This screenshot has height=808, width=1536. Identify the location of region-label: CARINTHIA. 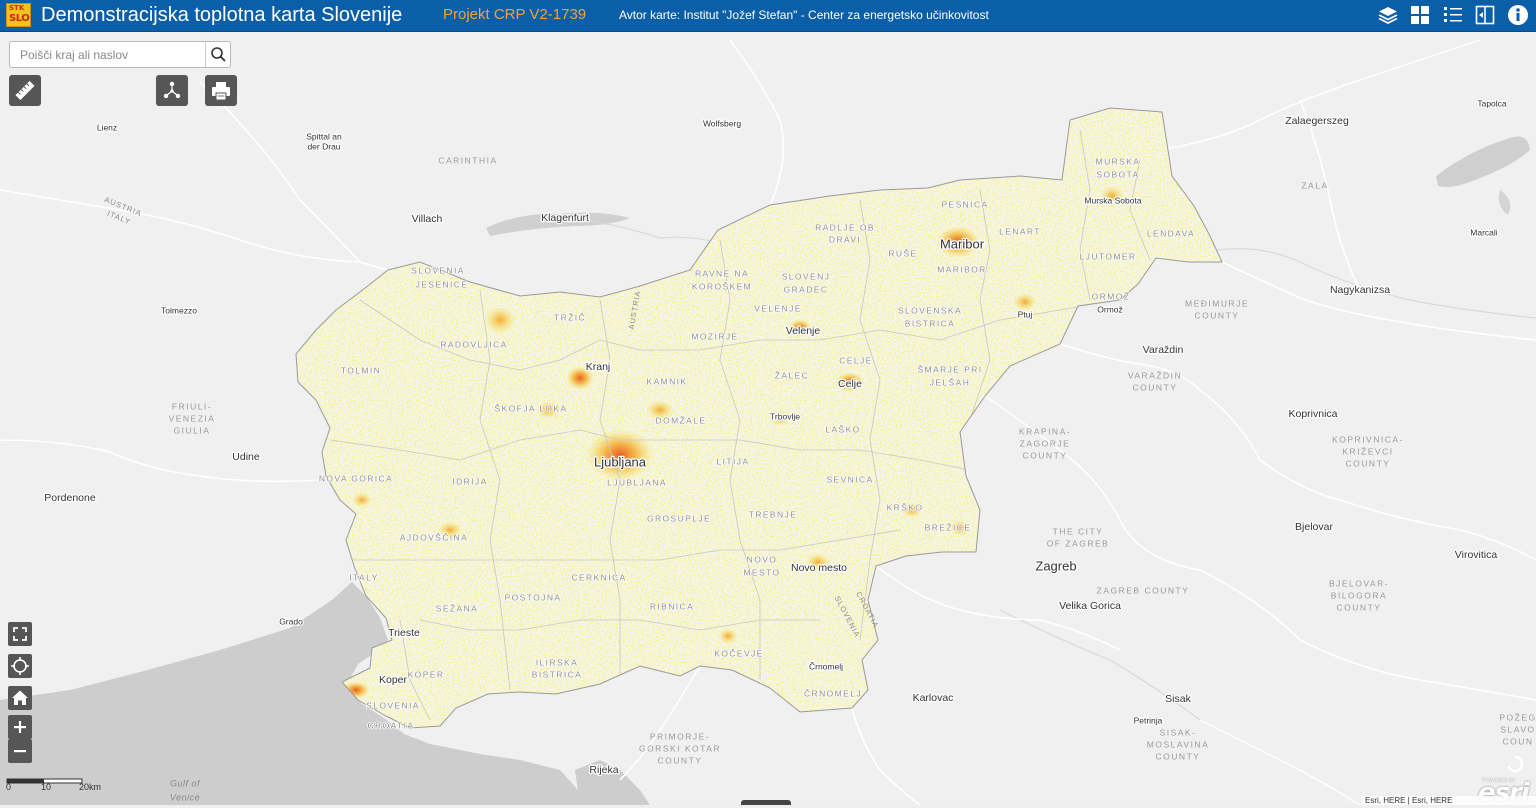
(467, 160).